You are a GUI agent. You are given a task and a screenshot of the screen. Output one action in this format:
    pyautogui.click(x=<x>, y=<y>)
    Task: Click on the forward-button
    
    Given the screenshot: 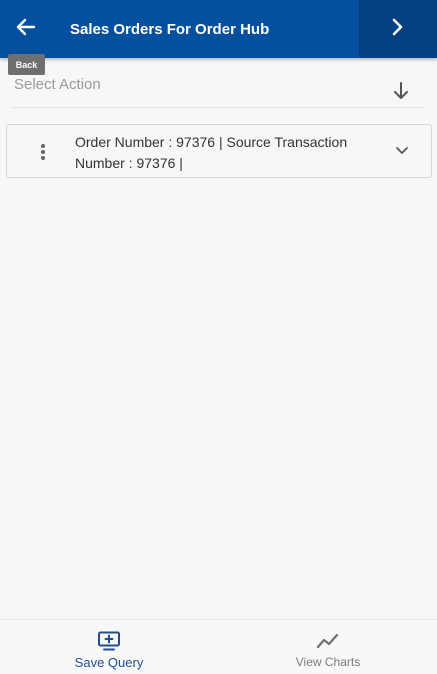 What is the action you would take?
    pyautogui.click(x=398, y=29)
    